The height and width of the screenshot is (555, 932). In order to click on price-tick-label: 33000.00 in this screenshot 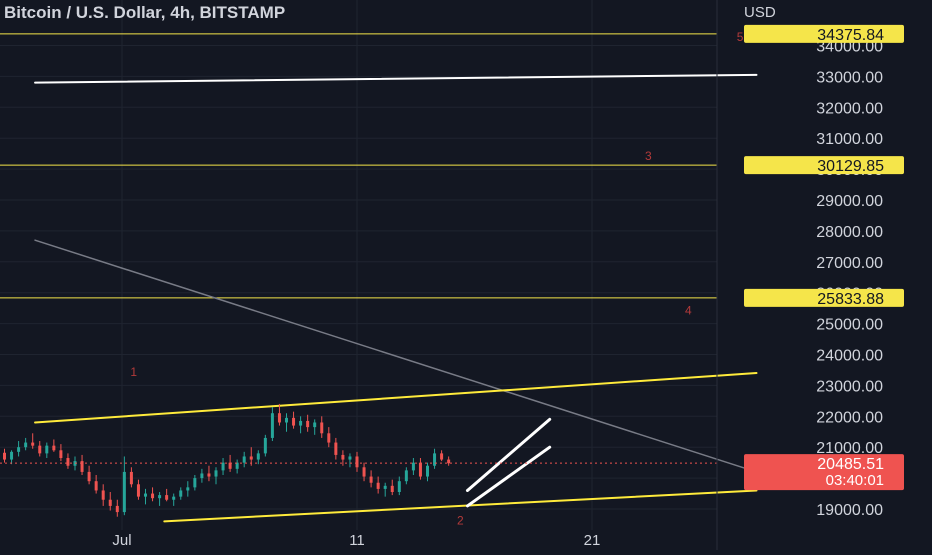, I will do `click(849, 77)`.